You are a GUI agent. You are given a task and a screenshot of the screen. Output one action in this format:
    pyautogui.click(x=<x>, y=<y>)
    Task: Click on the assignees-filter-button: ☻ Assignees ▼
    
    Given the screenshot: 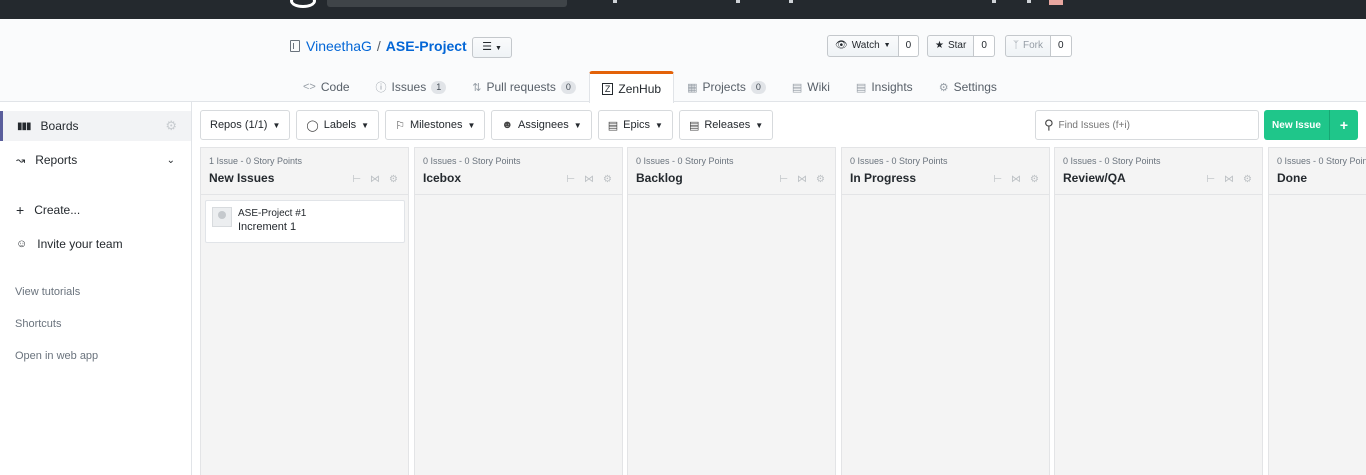 What is the action you would take?
    pyautogui.click(x=541, y=125)
    